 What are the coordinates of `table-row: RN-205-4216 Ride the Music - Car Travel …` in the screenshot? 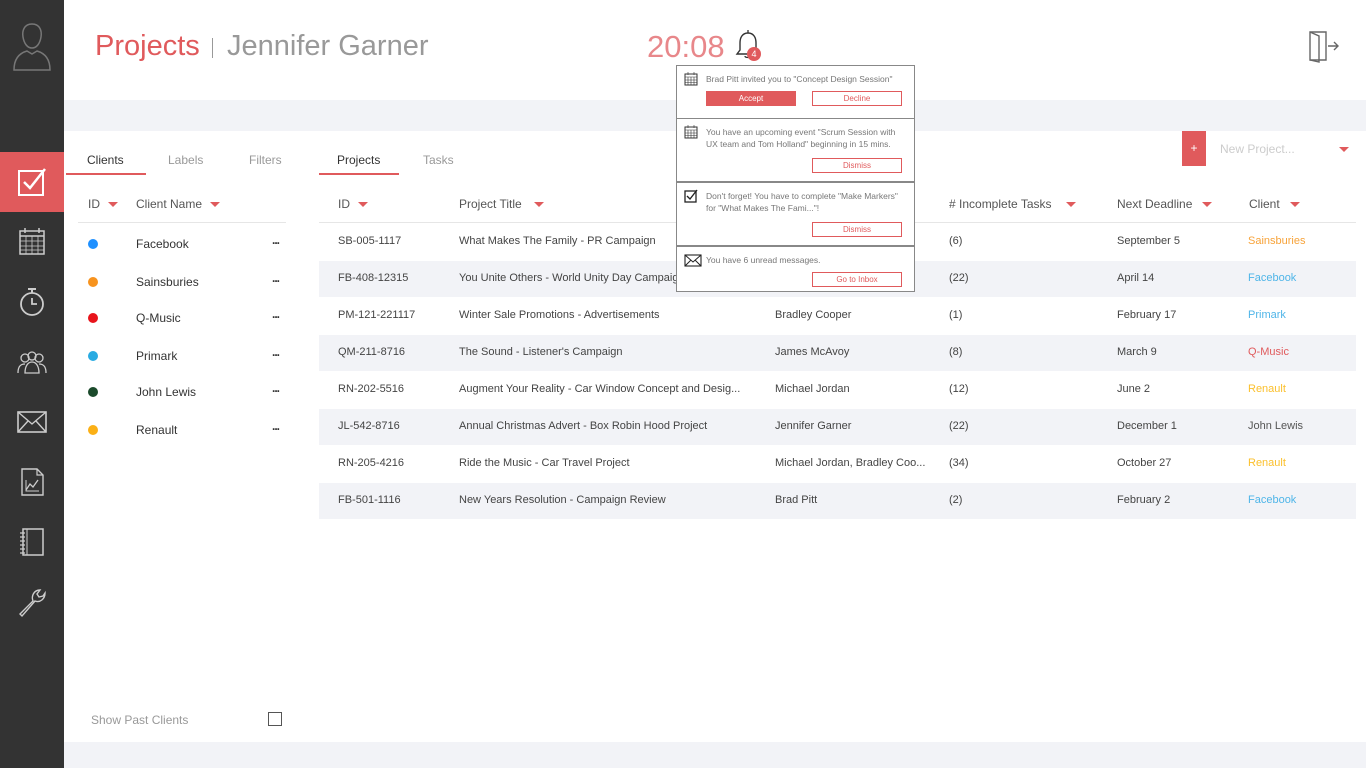 It's located at (837, 464).